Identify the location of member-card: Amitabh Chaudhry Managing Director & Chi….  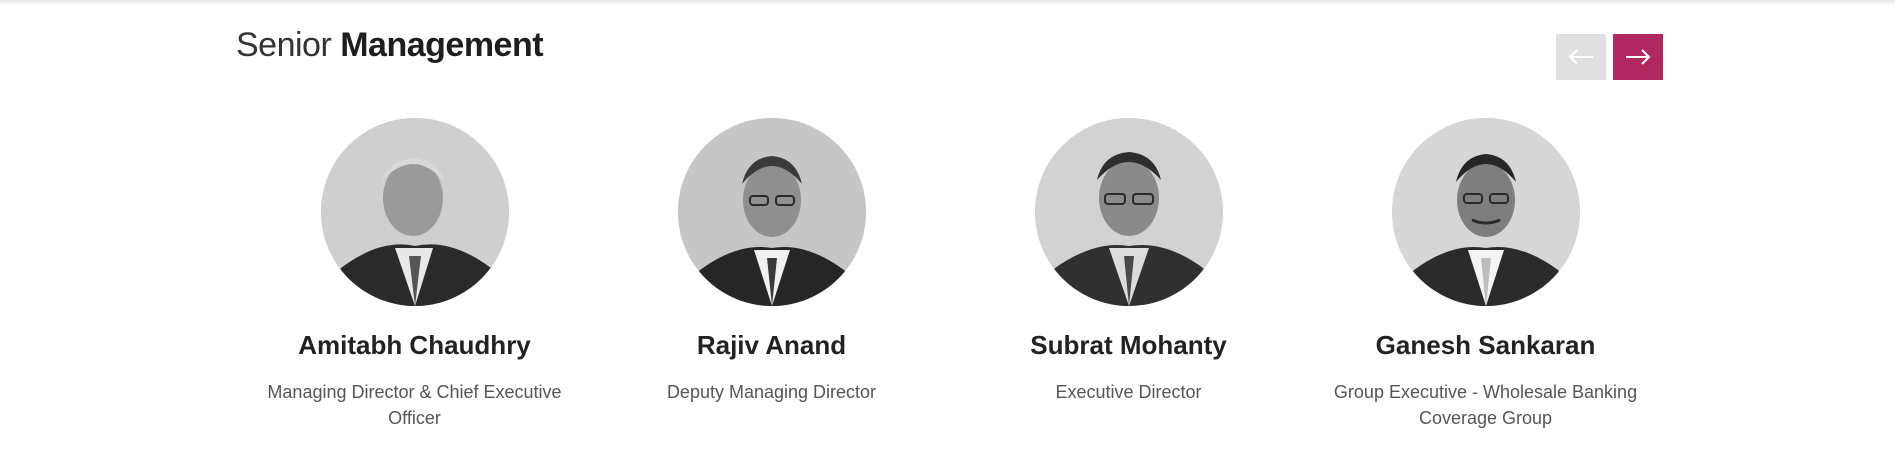
(414, 283).